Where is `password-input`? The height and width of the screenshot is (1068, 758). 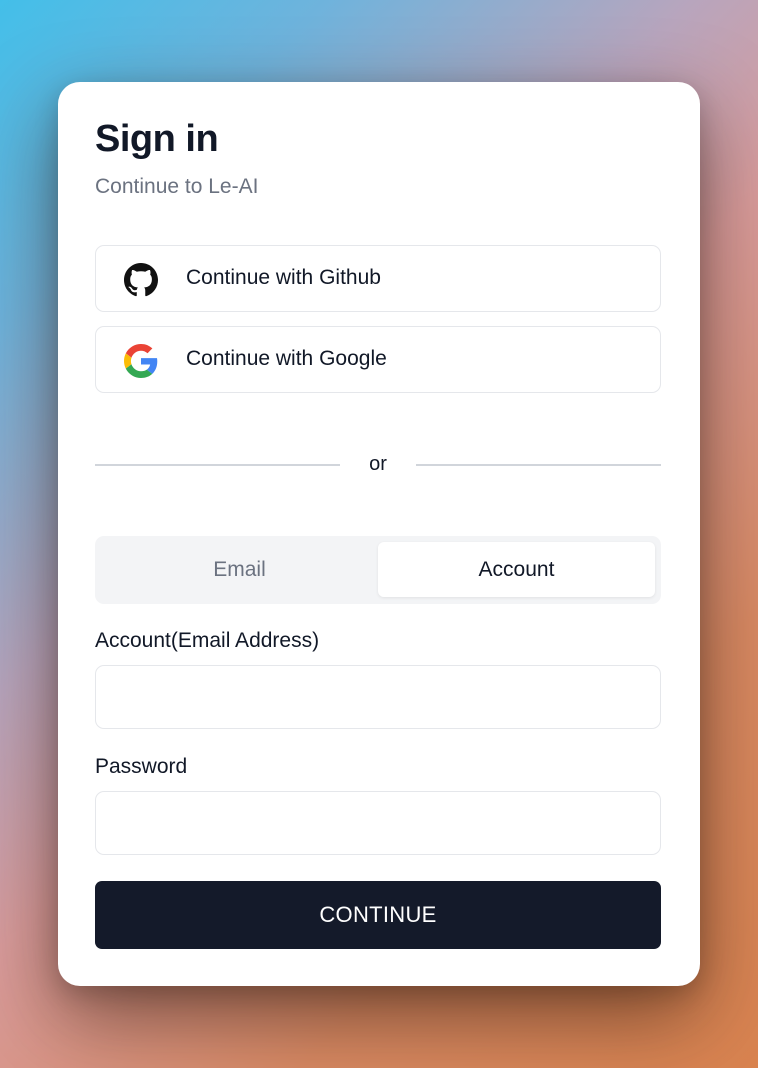 password-input is located at coordinates (378, 823).